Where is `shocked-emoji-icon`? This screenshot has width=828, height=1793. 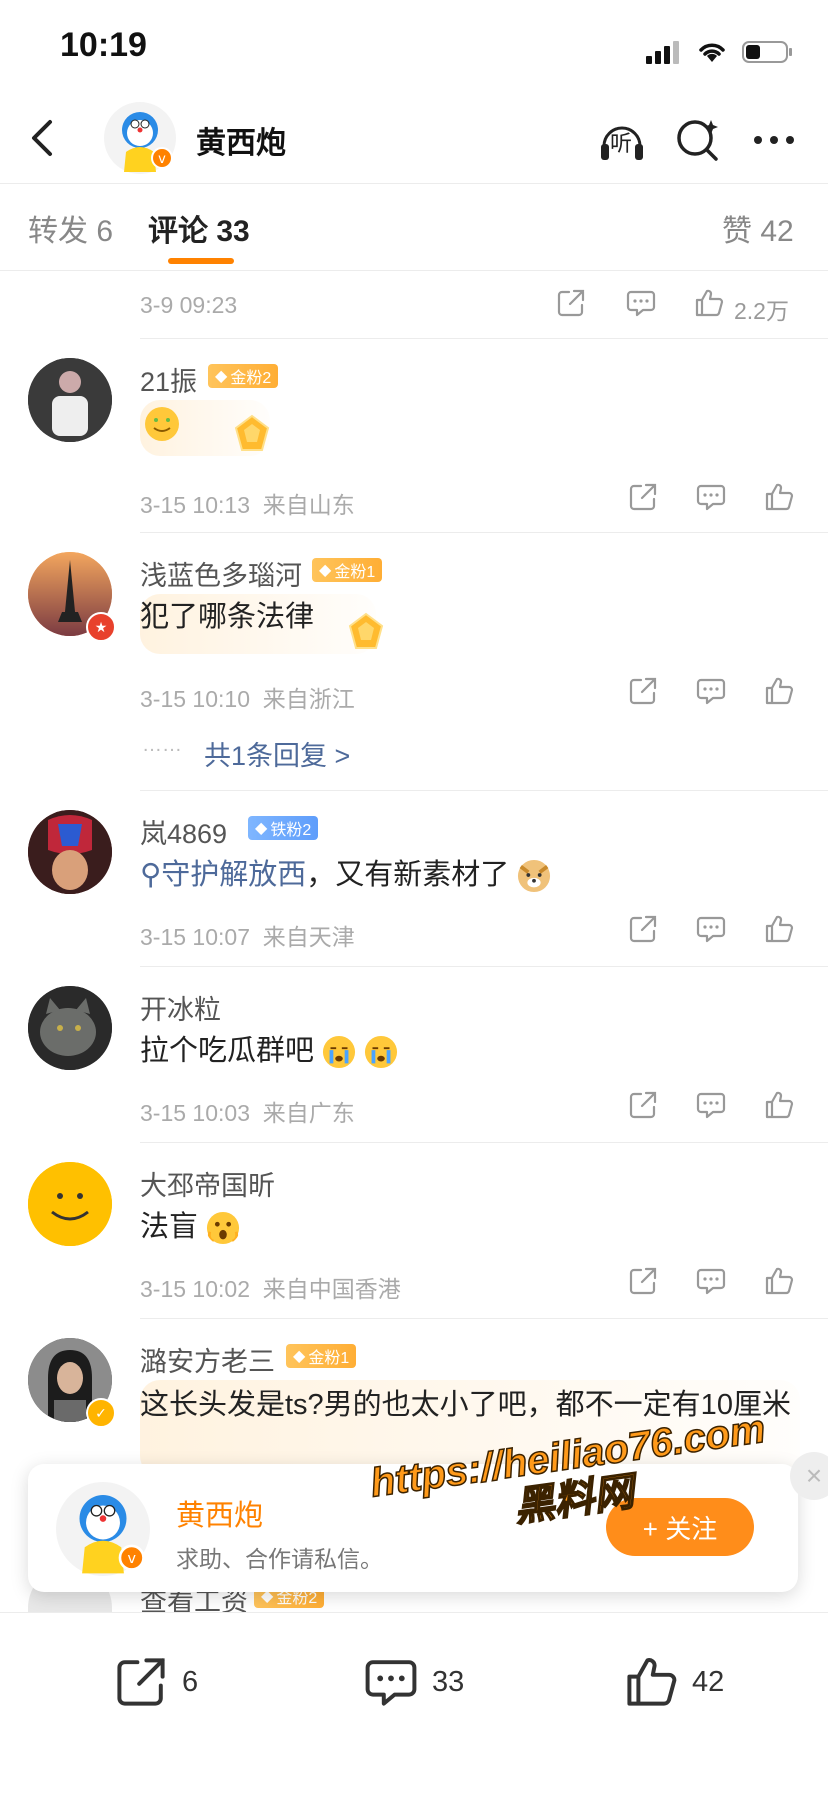 shocked-emoji-icon is located at coordinates (223, 1228).